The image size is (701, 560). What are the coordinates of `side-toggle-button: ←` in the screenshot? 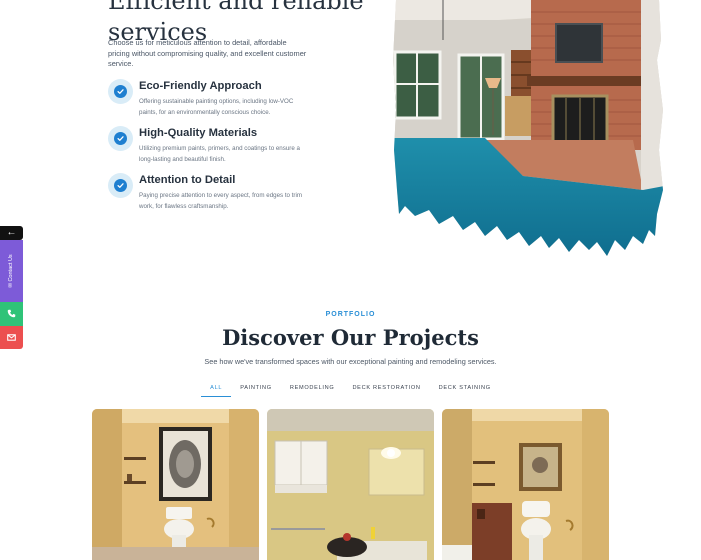 It's located at (11, 233).